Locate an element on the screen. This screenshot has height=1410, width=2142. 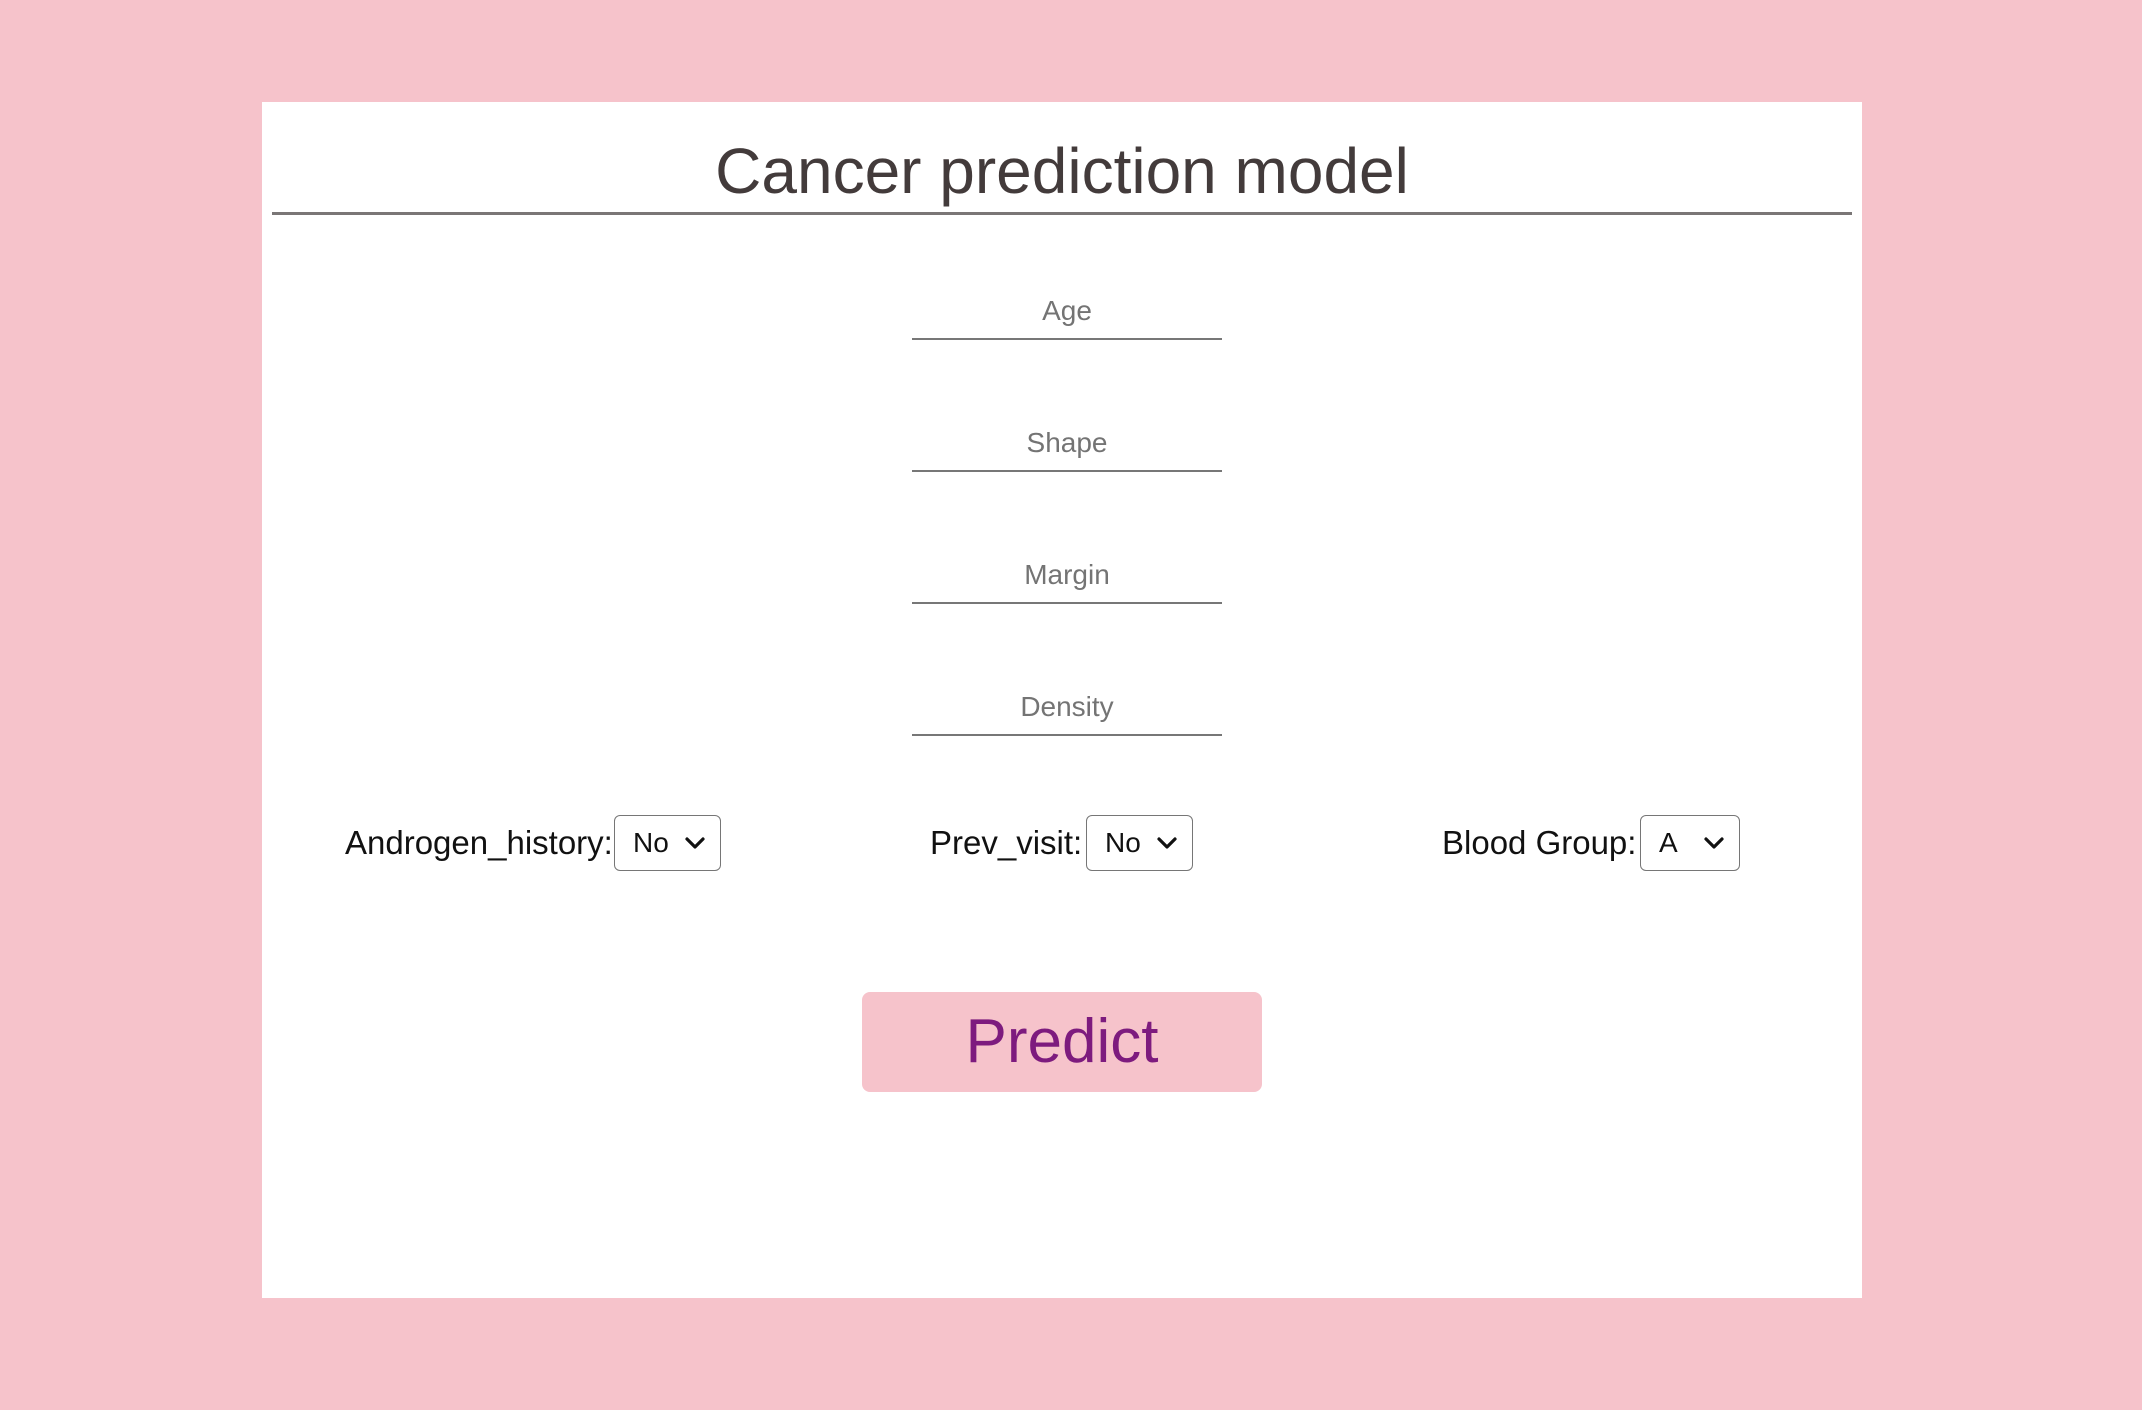
density-input is located at coordinates (1067, 711).